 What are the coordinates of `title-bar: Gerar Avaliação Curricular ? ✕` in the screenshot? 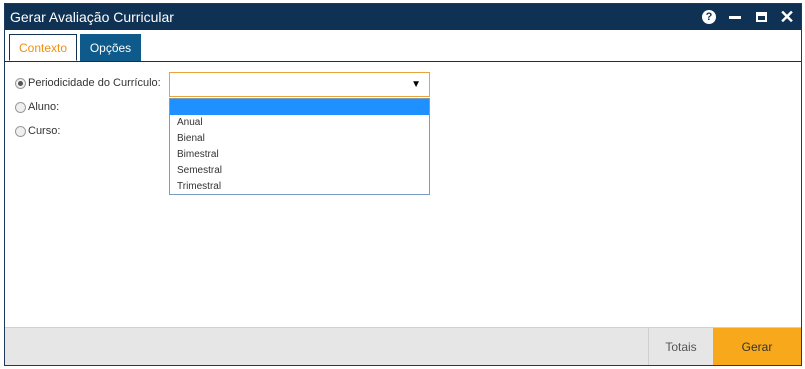 It's located at (403, 17).